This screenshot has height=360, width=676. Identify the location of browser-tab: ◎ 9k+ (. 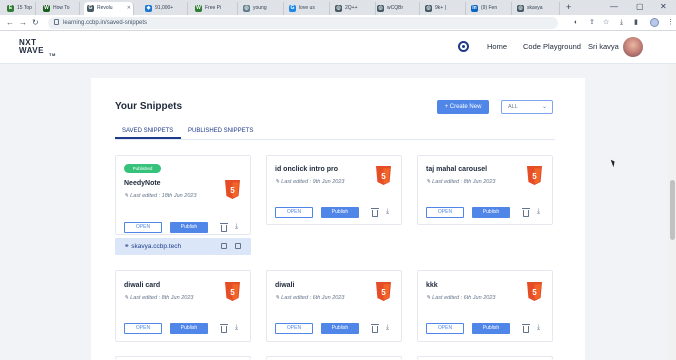
(444, 8).